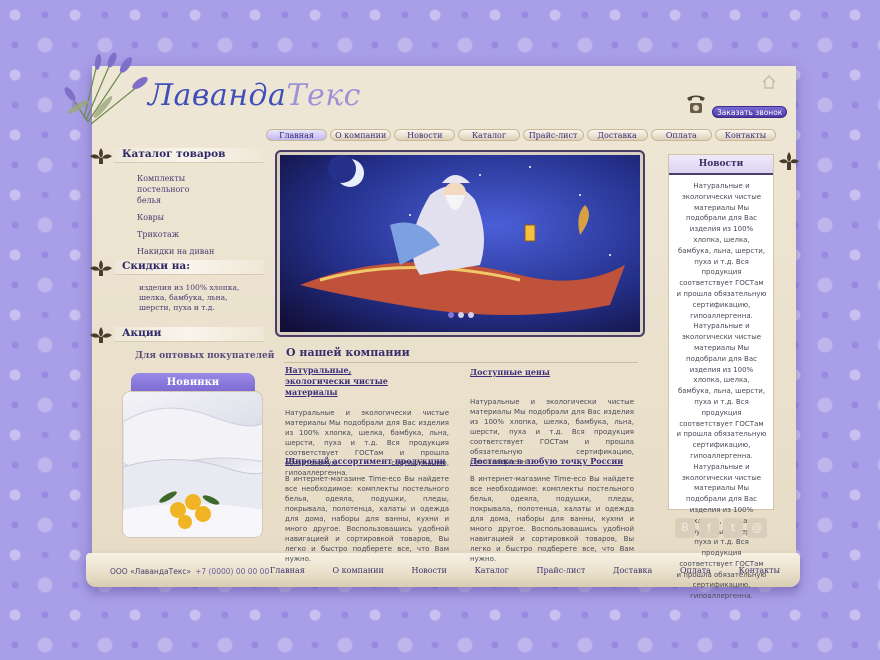 Image resolution: width=880 pixels, height=660 pixels. Describe the element at coordinates (757, 528) in the screenshot. I see `email-icon: @` at that location.